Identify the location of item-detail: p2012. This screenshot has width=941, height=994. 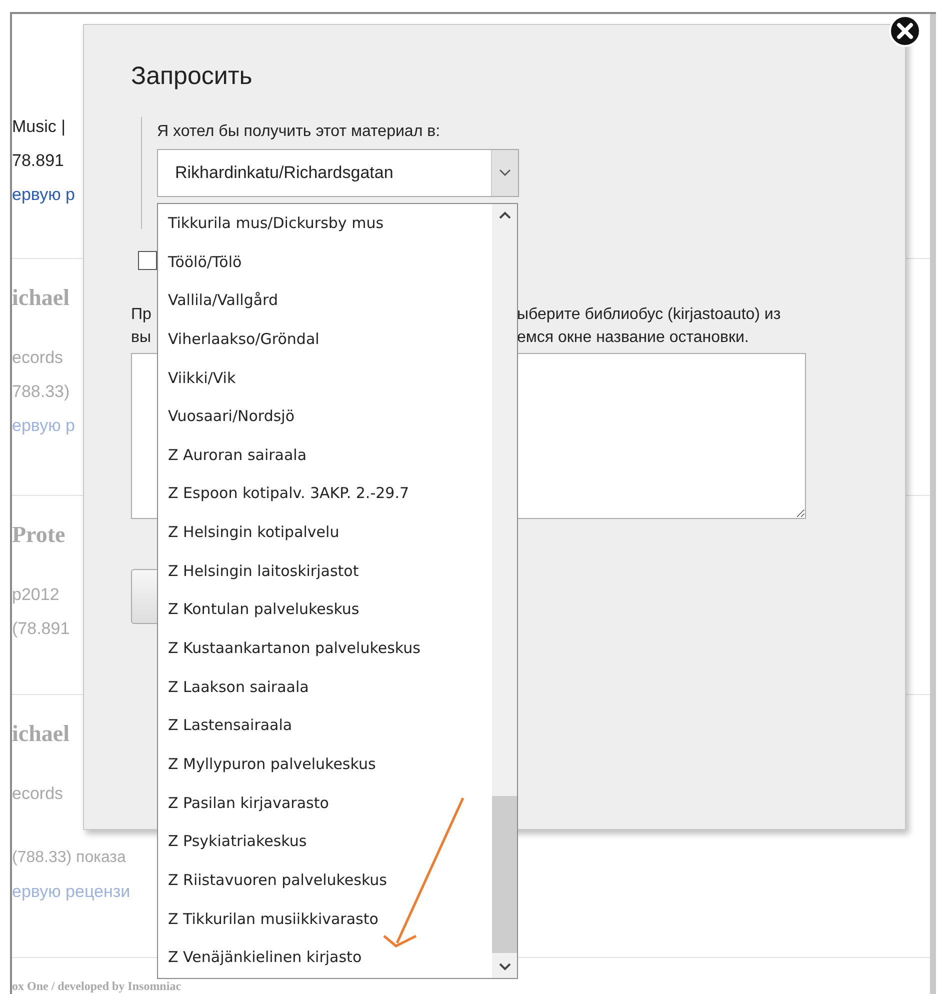
(36, 595).